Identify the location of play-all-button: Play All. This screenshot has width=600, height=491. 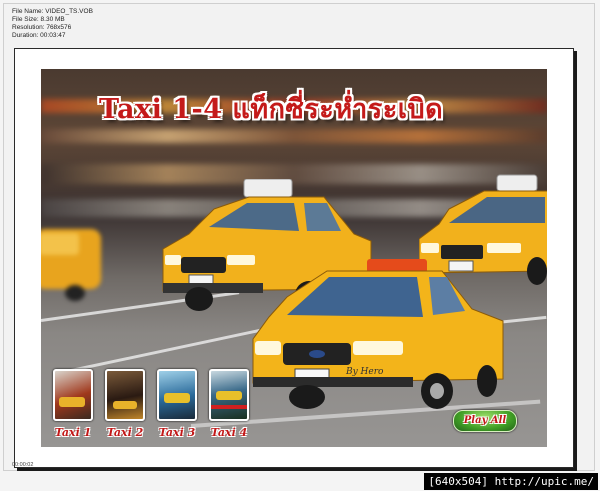
(485, 421).